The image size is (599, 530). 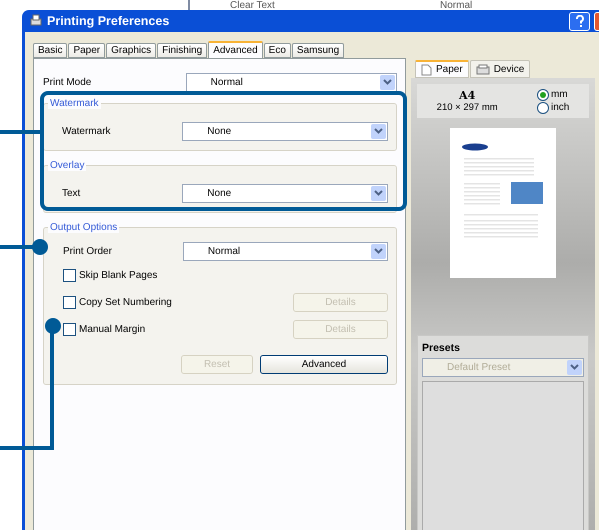 I want to click on checkbox-label: Skip Blank Pages, so click(x=118, y=275).